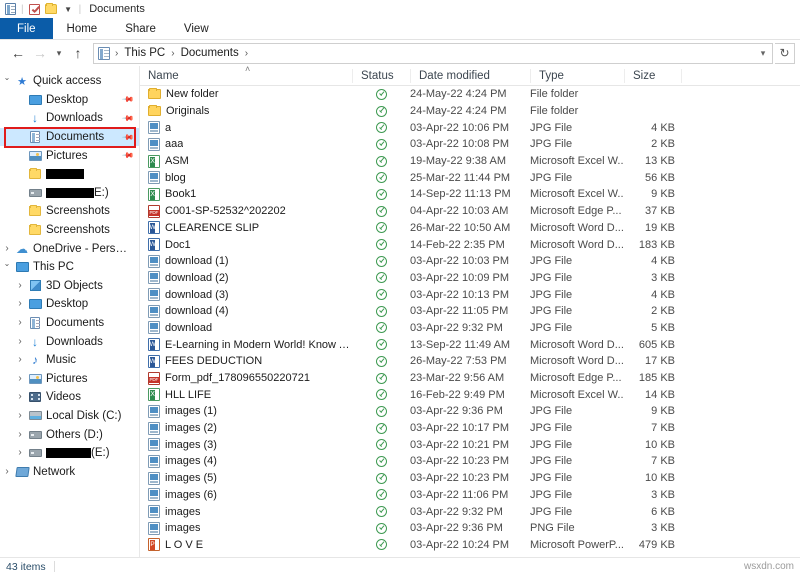 Image resolution: width=800 pixels, height=575 pixels. Describe the element at coordinates (144, 53) in the screenshot. I see `breadcrumb-this-pc: This PC` at that location.